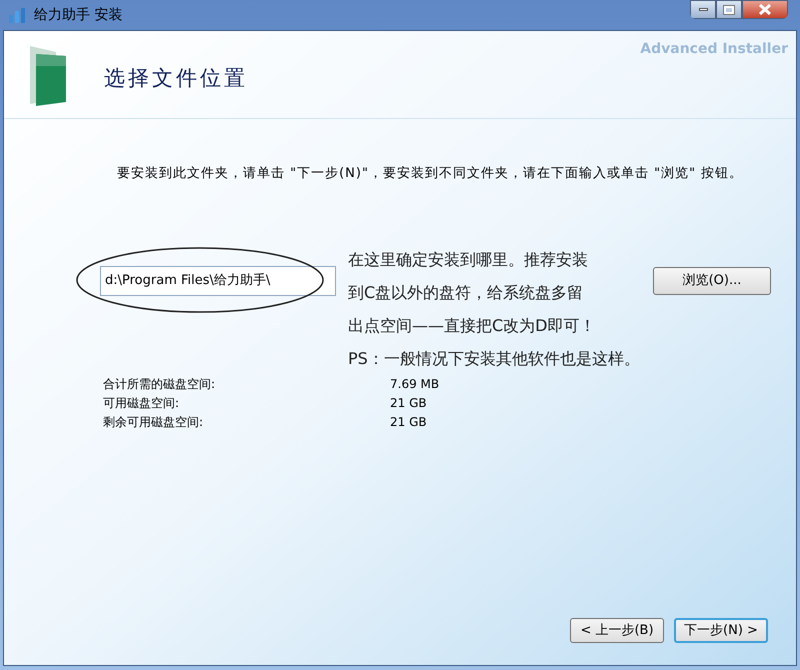 Image resolution: width=800 pixels, height=670 pixels. What do you see at coordinates (159, 384) in the screenshot?
I see `disk-space-label: 合计所需的磁盘空间:` at bounding box center [159, 384].